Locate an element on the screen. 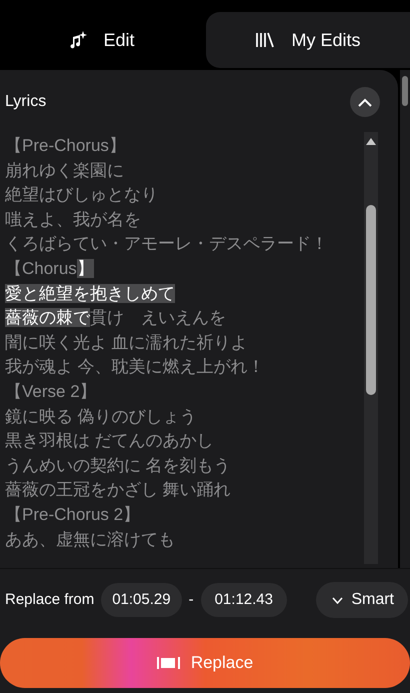 The width and height of the screenshot is (410, 693). lyric-line: 【Pre-Chorus】 is located at coordinates (65, 146).